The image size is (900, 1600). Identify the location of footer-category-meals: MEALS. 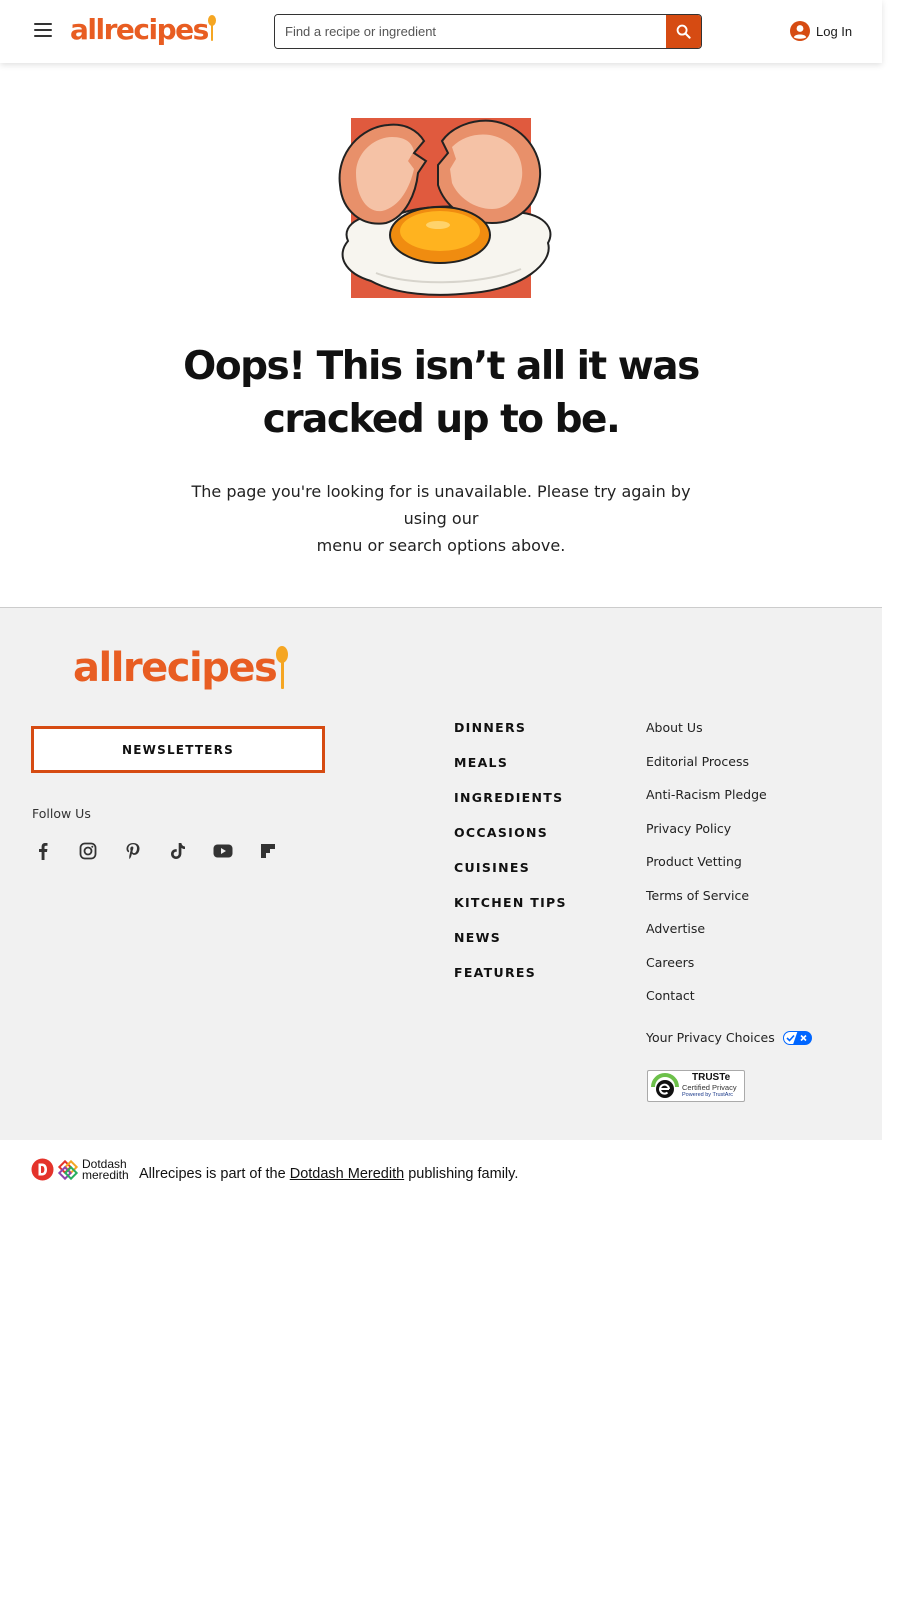
(510, 772).